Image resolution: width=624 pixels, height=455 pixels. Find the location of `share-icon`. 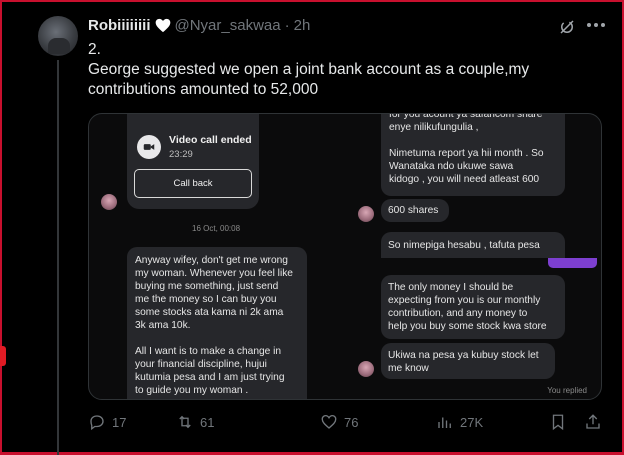

share-icon is located at coordinates (593, 421).